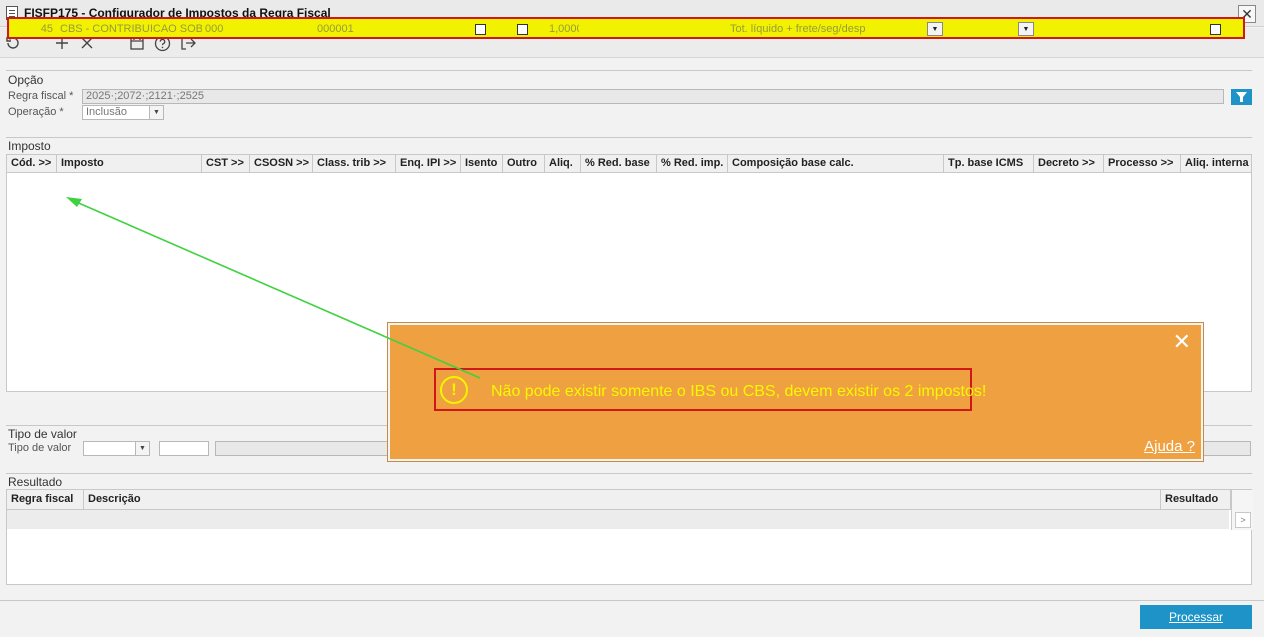 The height and width of the screenshot is (637, 1264). What do you see at coordinates (454, 390) in the screenshot?
I see `warning-icon: !` at bounding box center [454, 390].